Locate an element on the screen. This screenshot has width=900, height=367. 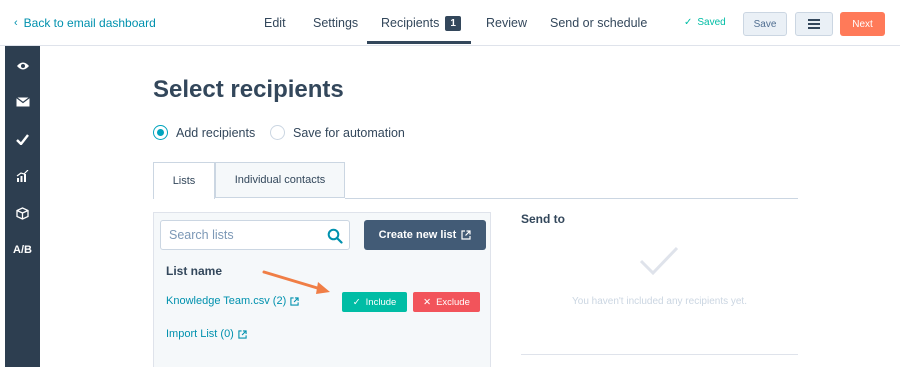
ab-test-label: A/B is located at coordinates (22, 250).